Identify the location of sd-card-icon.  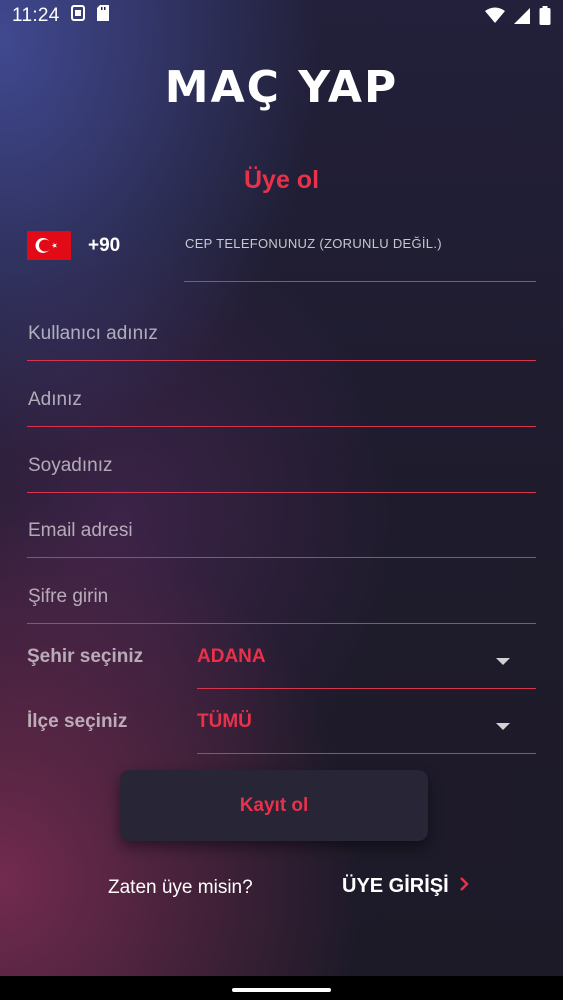
(103, 16).